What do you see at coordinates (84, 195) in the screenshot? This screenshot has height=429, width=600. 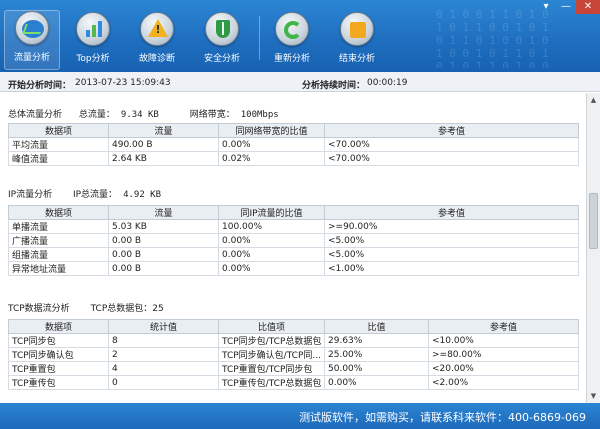 I see `ip-section-title: IP流量分析 IP总流量： 4.92 KB` at bounding box center [84, 195].